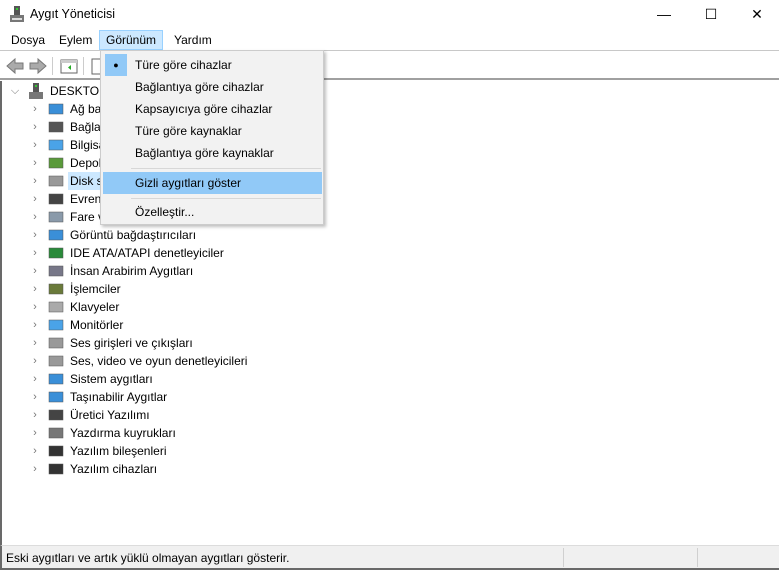  Describe the element at coordinates (123, 433) in the screenshot. I see `tree-item-label: Yazdırma kuyrukları` at that location.